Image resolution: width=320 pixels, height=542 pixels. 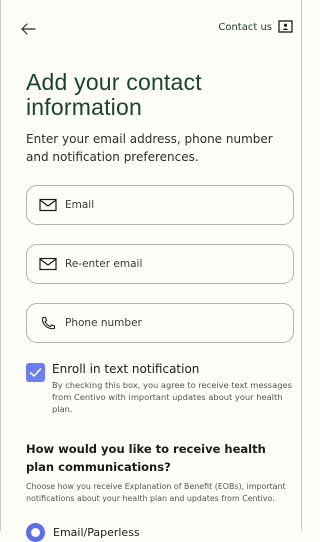 I want to click on contact-us-link: Contact us, so click(x=255, y=27).